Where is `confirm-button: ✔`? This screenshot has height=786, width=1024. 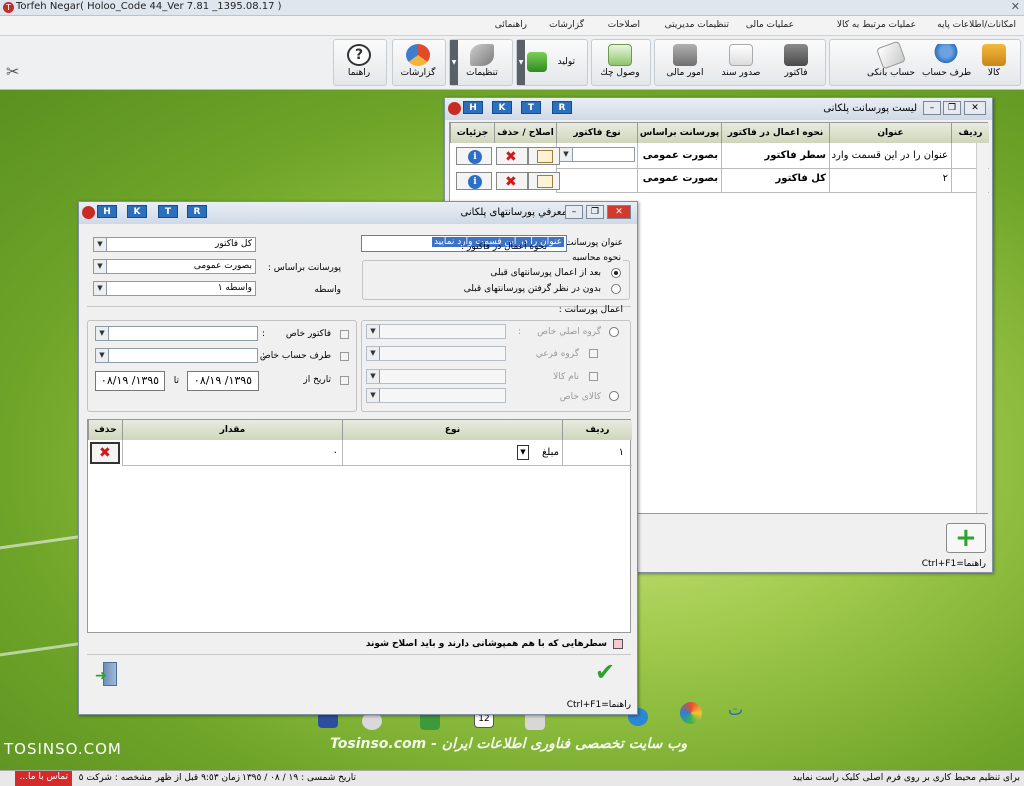 confirm-button: ✔ is located at coordinates (607, 673).